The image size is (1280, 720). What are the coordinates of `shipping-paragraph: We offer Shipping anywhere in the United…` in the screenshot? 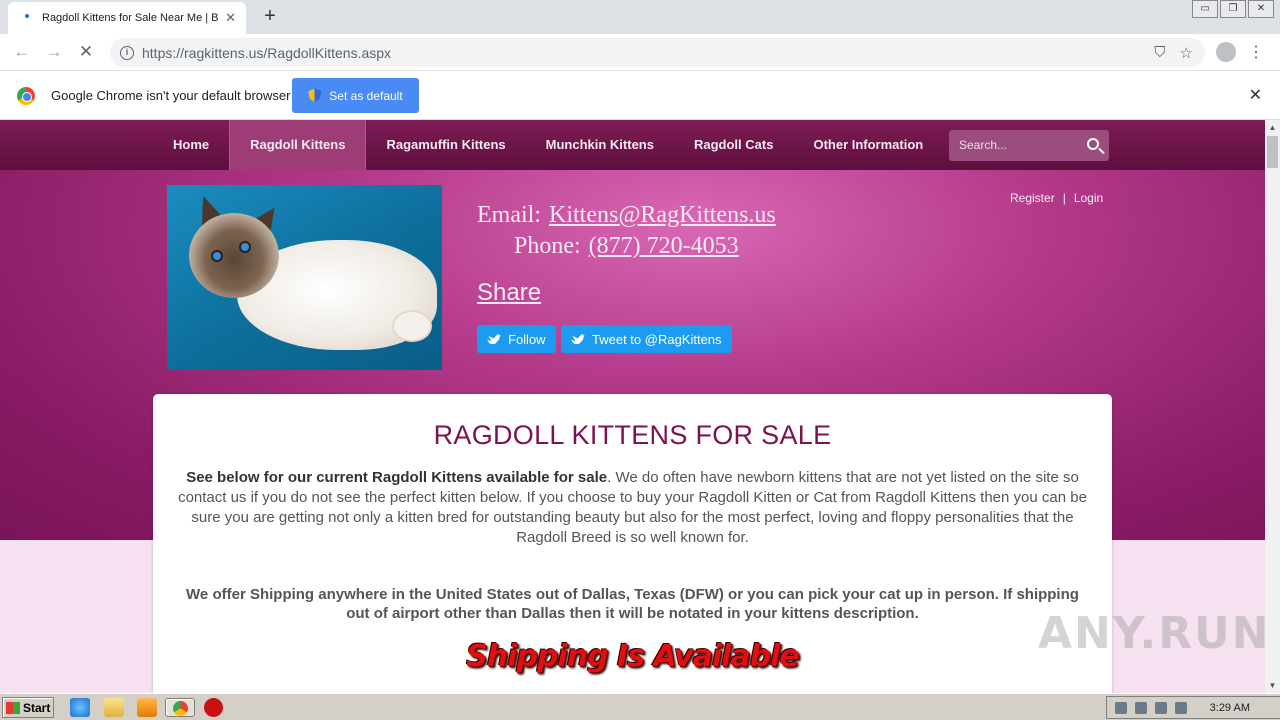 It's located at (632, 604).